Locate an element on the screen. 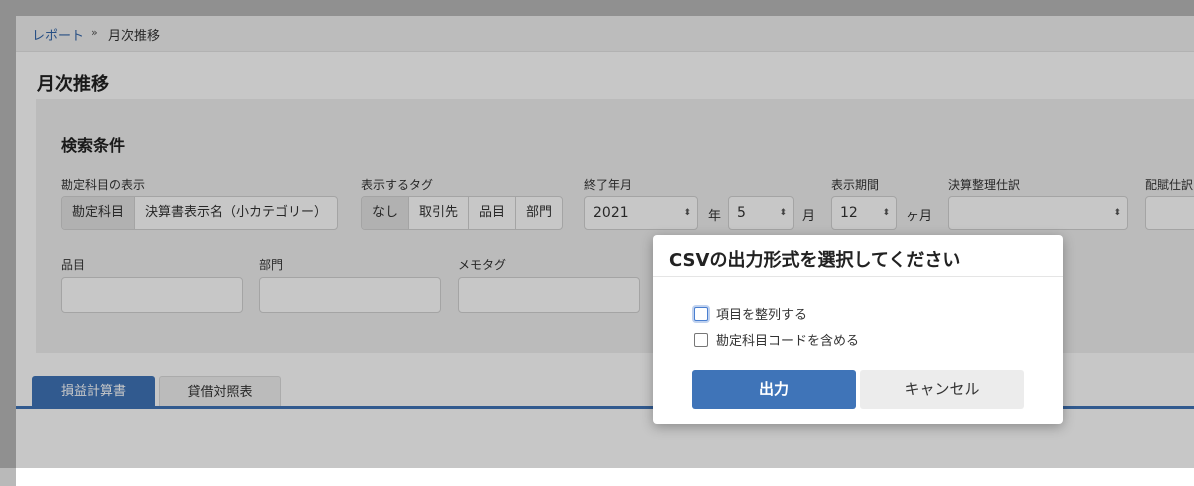 The width and height of the screenshot is (1194, 486). align-items-label: 項目を整列する is located at coordinates (761, 313).